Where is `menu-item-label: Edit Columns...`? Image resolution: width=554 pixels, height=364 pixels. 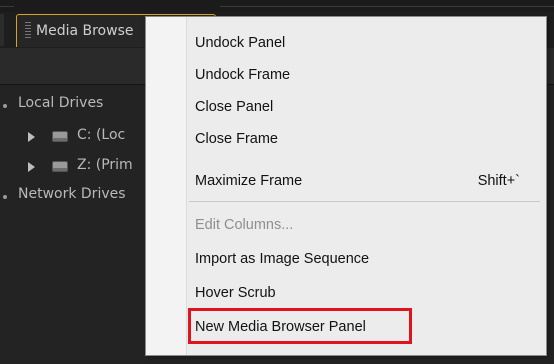 menu-item-label: Edit Columns... is located at coordinates (244, 225).